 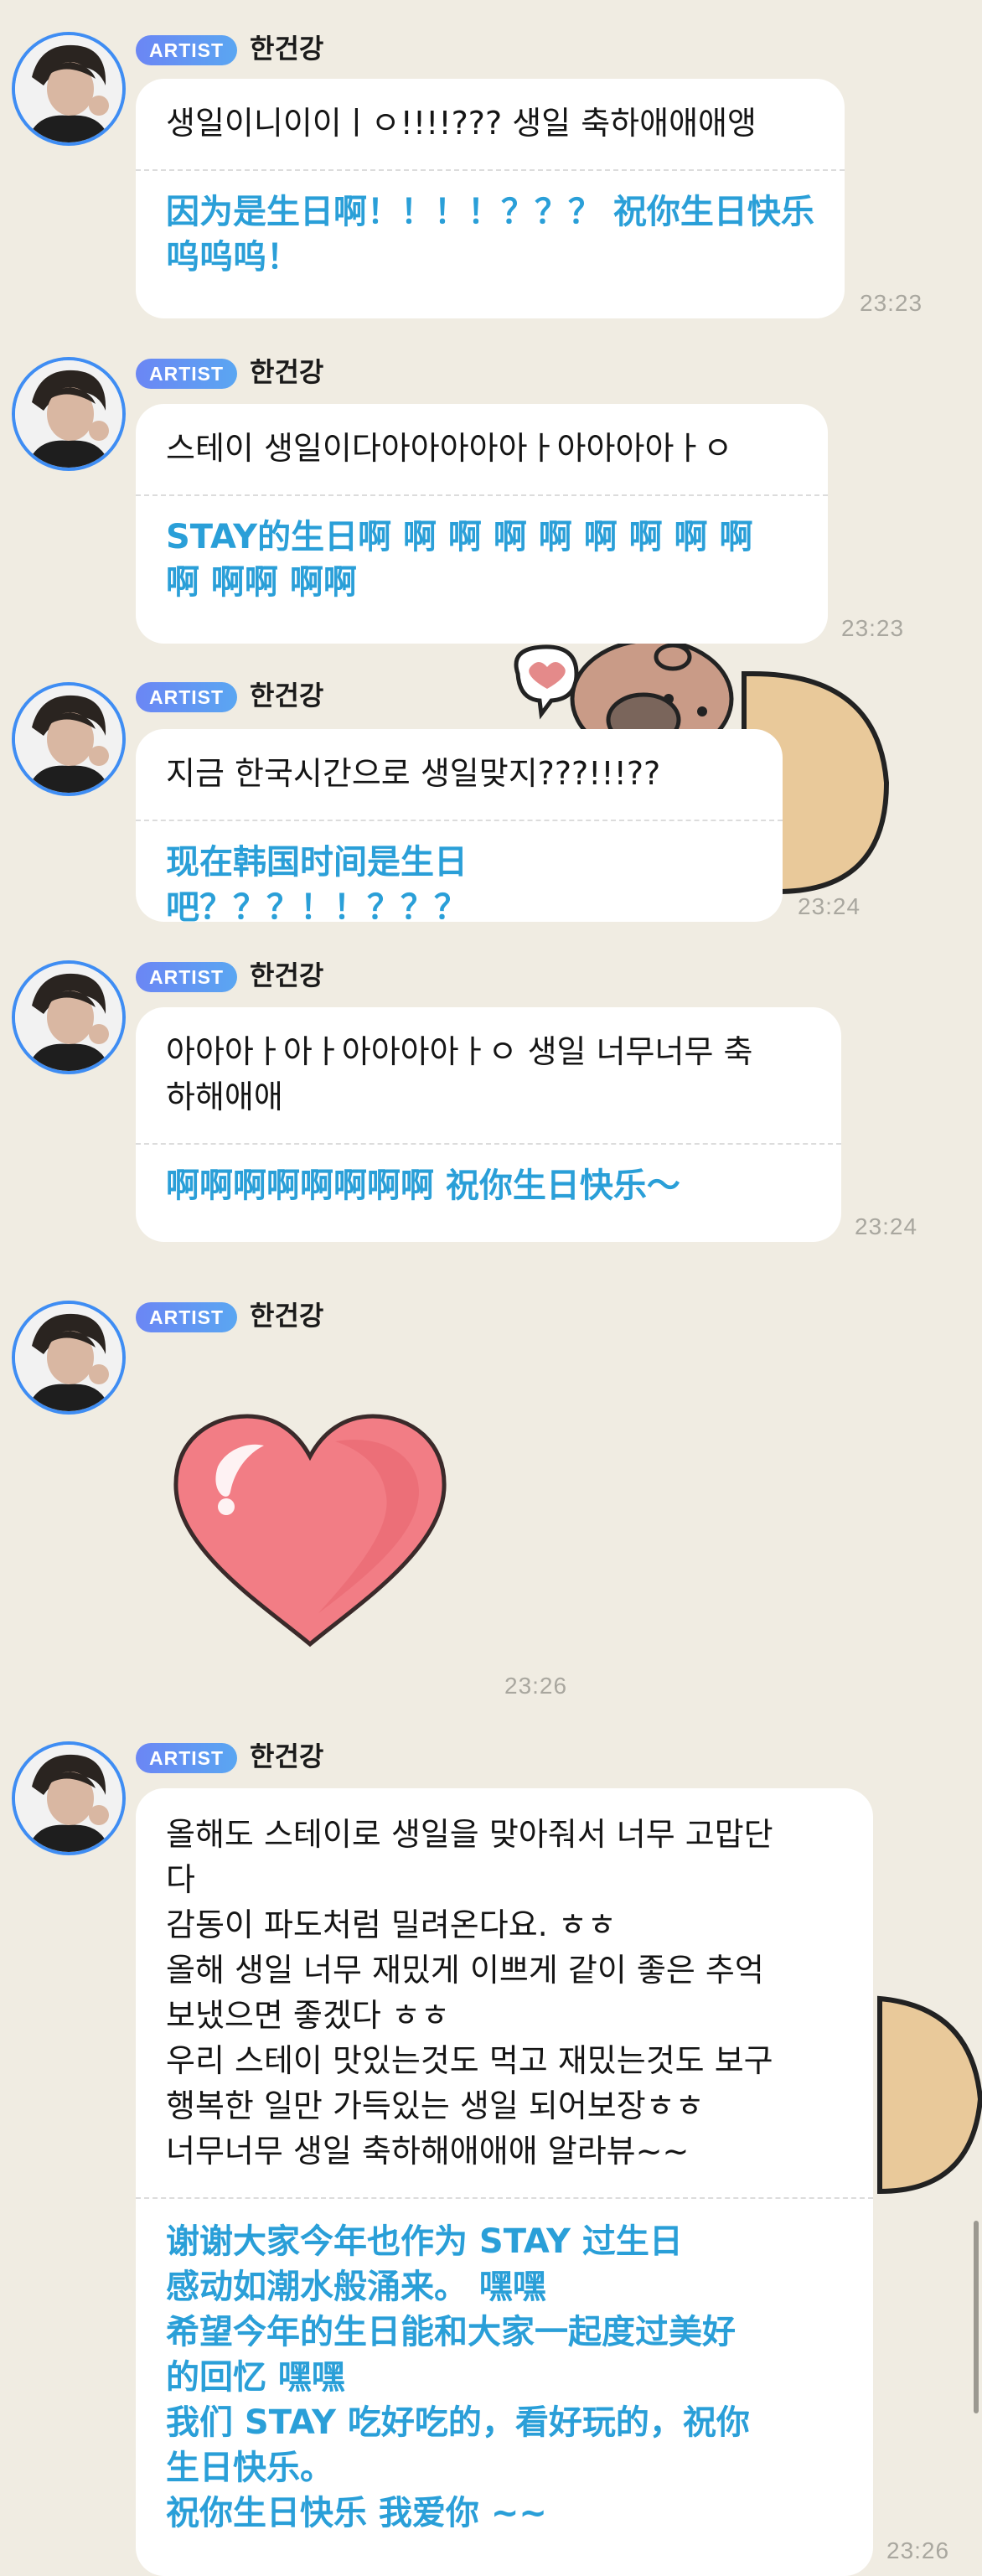 What do you see at coordinates (460, 1074) in the screenshot?
I see `message-text: 아아아ㅏ아ㅏ아아아아ㅏㅇ 생일 너무너무 축 하해애애` at bounding box center [460, 1074].